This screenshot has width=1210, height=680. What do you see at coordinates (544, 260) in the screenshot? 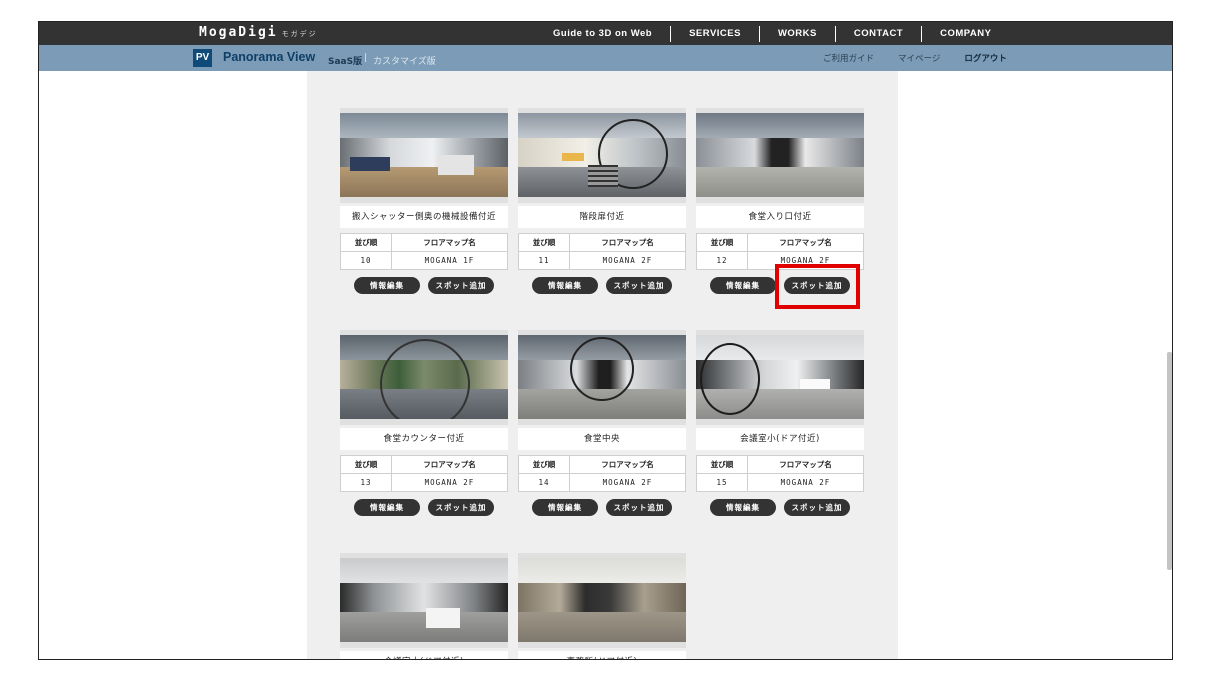
I see `order-value: 11` at bounding box center [544, 260].